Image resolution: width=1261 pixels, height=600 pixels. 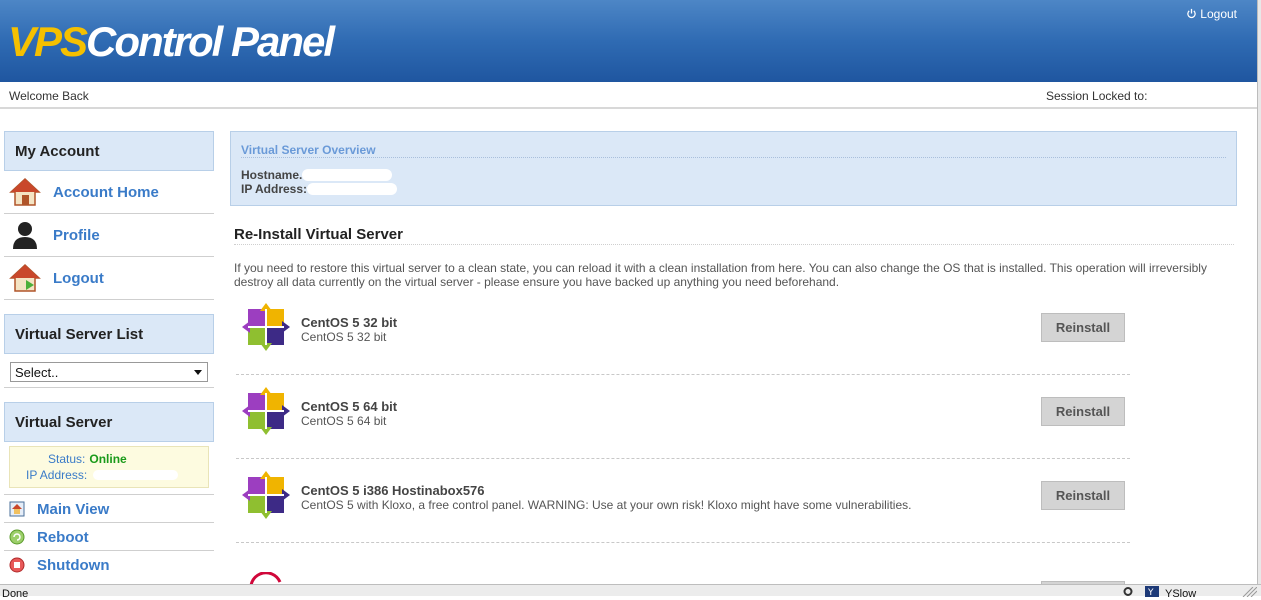 What do you see at coordinates (352, 189) in the screenshot?
I see `overview-ip-redacted` at bounding box center [352, 189].